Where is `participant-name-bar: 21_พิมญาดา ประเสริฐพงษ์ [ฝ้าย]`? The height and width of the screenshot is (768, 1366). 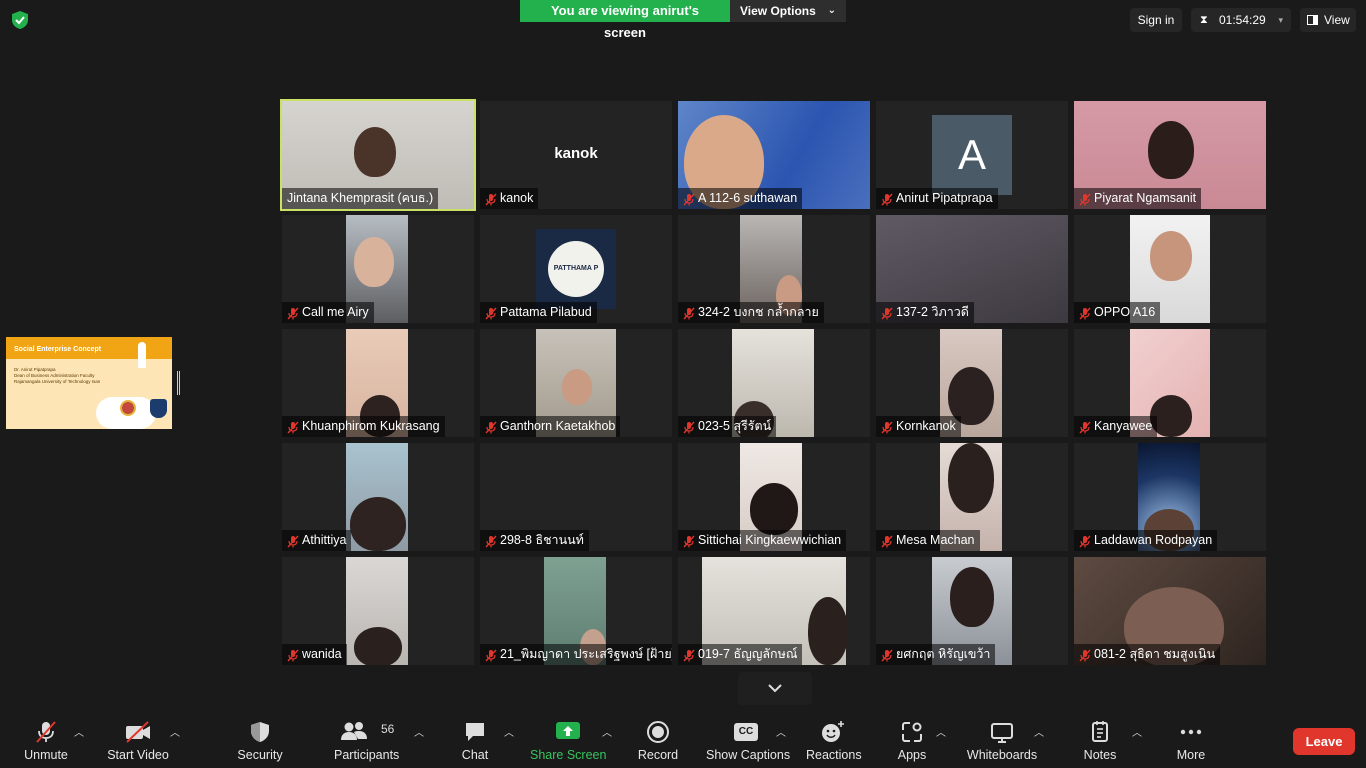 participant-name-bar: 21_พิมญาดา ประเสริฐพงษ์ [ฝ้าย] is located at coordinates (576, 654).